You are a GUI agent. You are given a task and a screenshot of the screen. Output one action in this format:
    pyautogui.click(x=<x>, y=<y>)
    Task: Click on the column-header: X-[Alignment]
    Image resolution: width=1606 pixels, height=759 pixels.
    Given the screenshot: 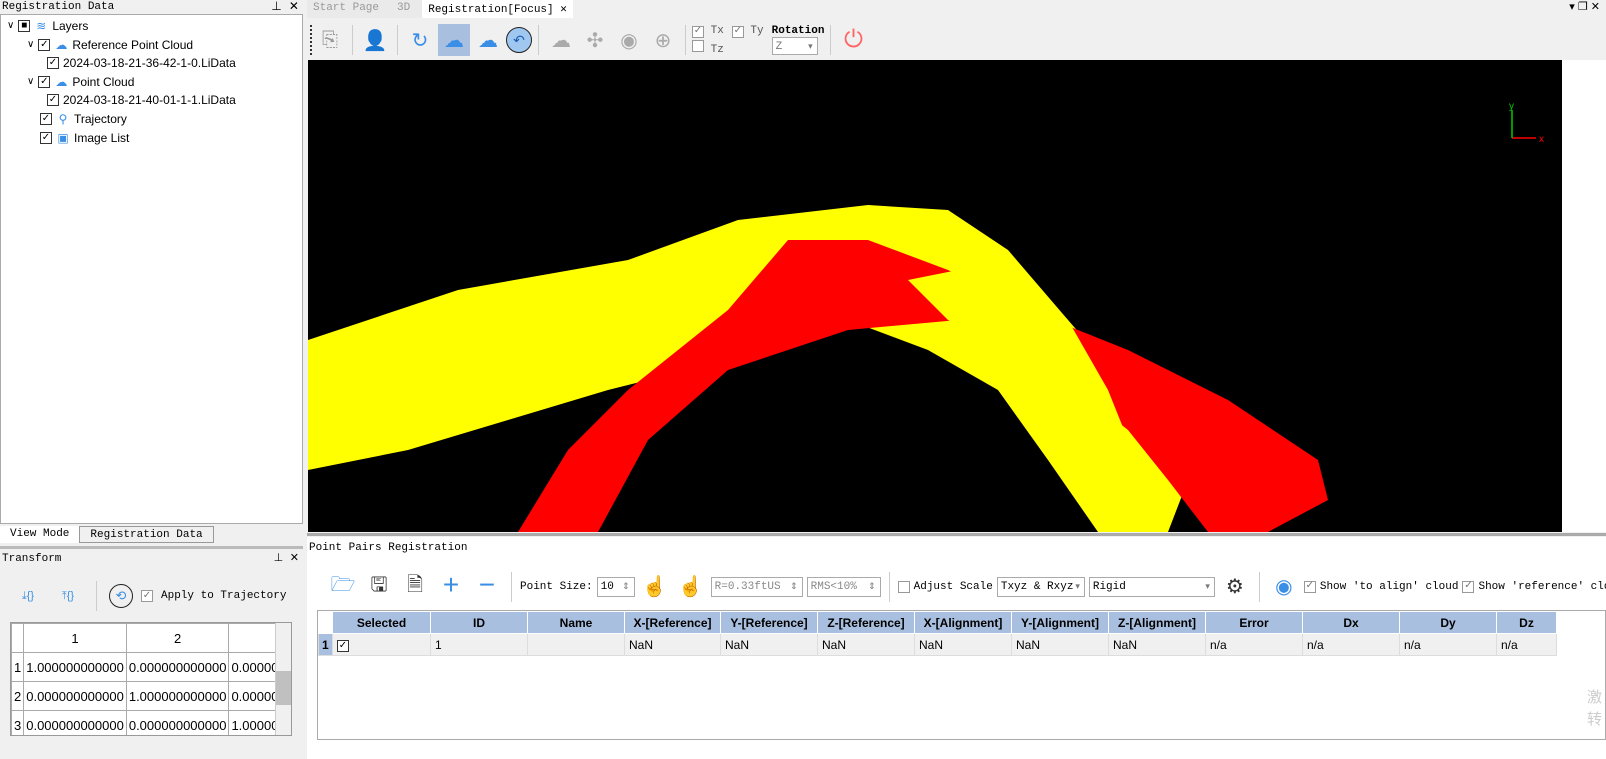 What is the action you would take?
    pyautogui.click(x=963, y=622)
    